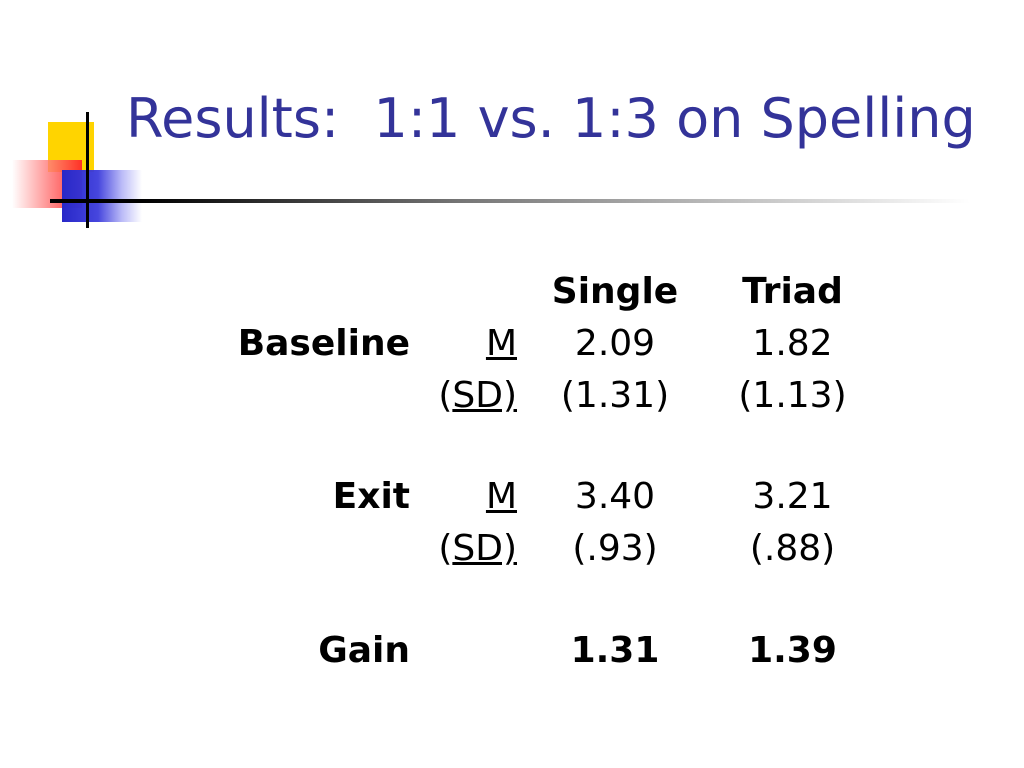 This screenshot has height=768, width=1024. Describe the element at coordinates (792, 343) in the screenshot. I see `baseline-triad-mean: 1.82` at that location.